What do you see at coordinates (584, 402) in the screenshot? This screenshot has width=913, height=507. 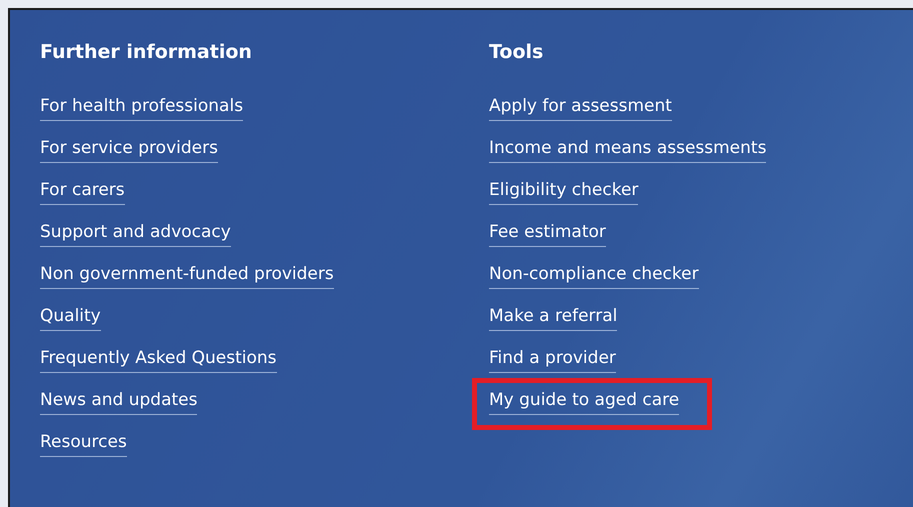 I see `footer-link: My guide to aged care` at bounding box center [584, 402].